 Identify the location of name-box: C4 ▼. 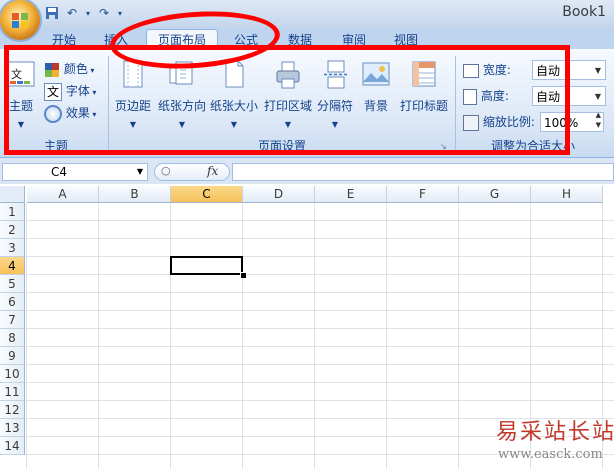
(75, 172).